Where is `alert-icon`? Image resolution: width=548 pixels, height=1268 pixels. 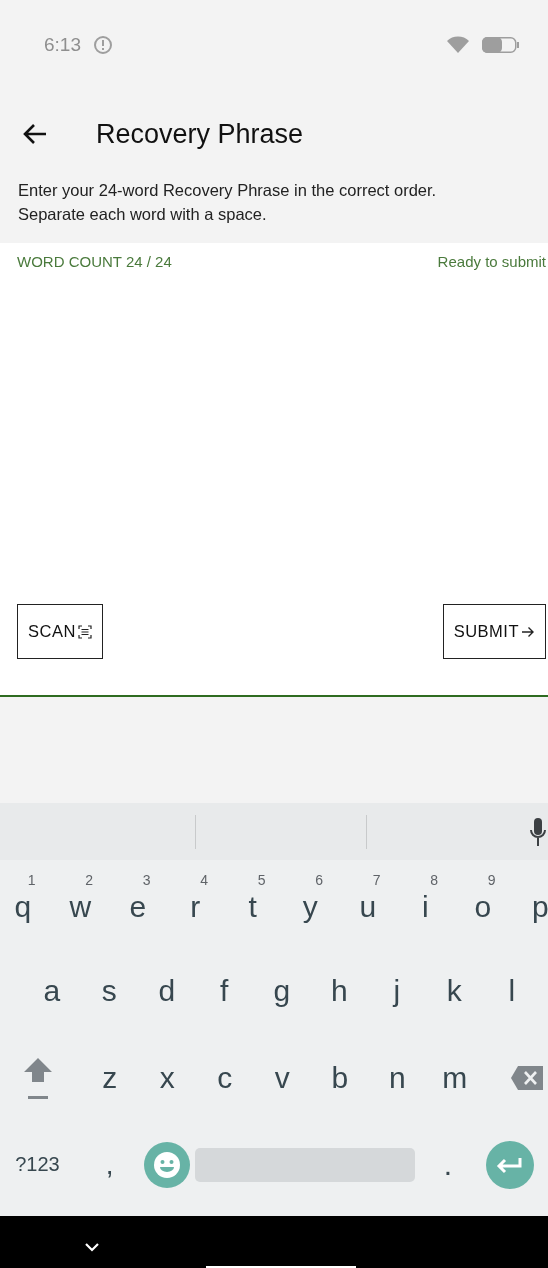 alert-icon is located at coordinates (103, 45).